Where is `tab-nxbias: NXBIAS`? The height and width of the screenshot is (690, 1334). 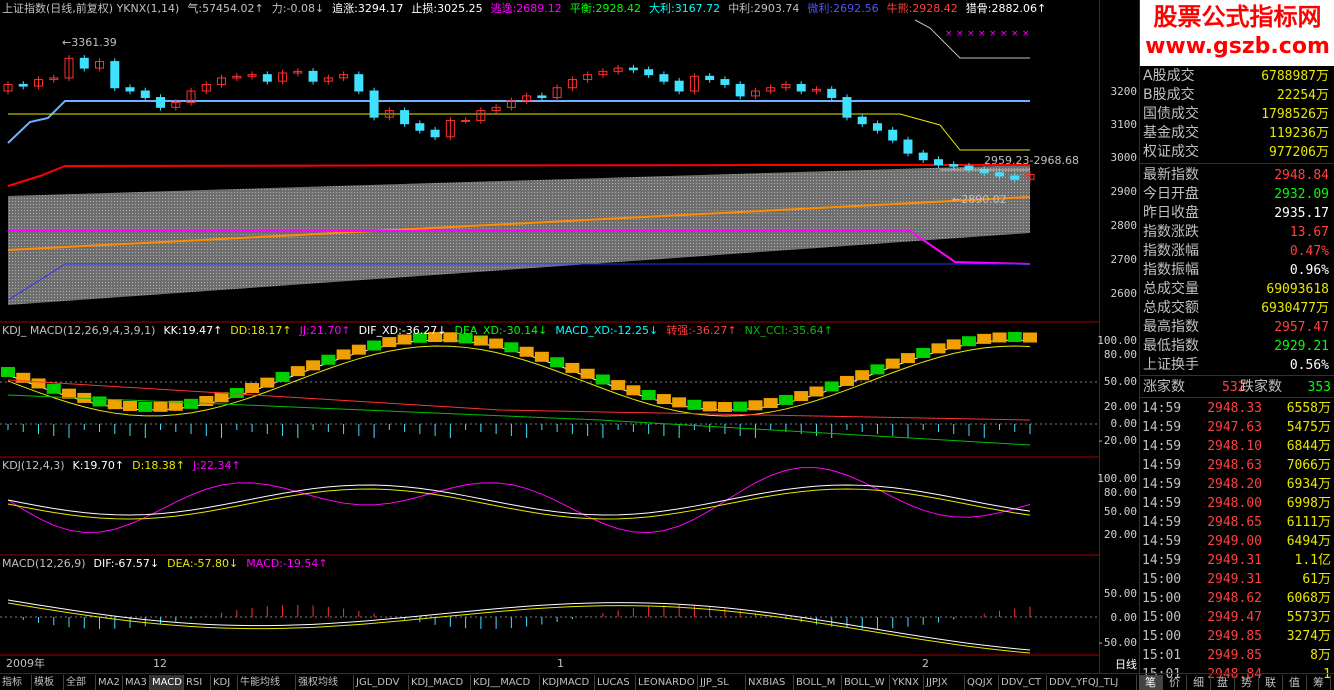 tab-nxbias: NXBIAS is located at coordinates (770, 682).